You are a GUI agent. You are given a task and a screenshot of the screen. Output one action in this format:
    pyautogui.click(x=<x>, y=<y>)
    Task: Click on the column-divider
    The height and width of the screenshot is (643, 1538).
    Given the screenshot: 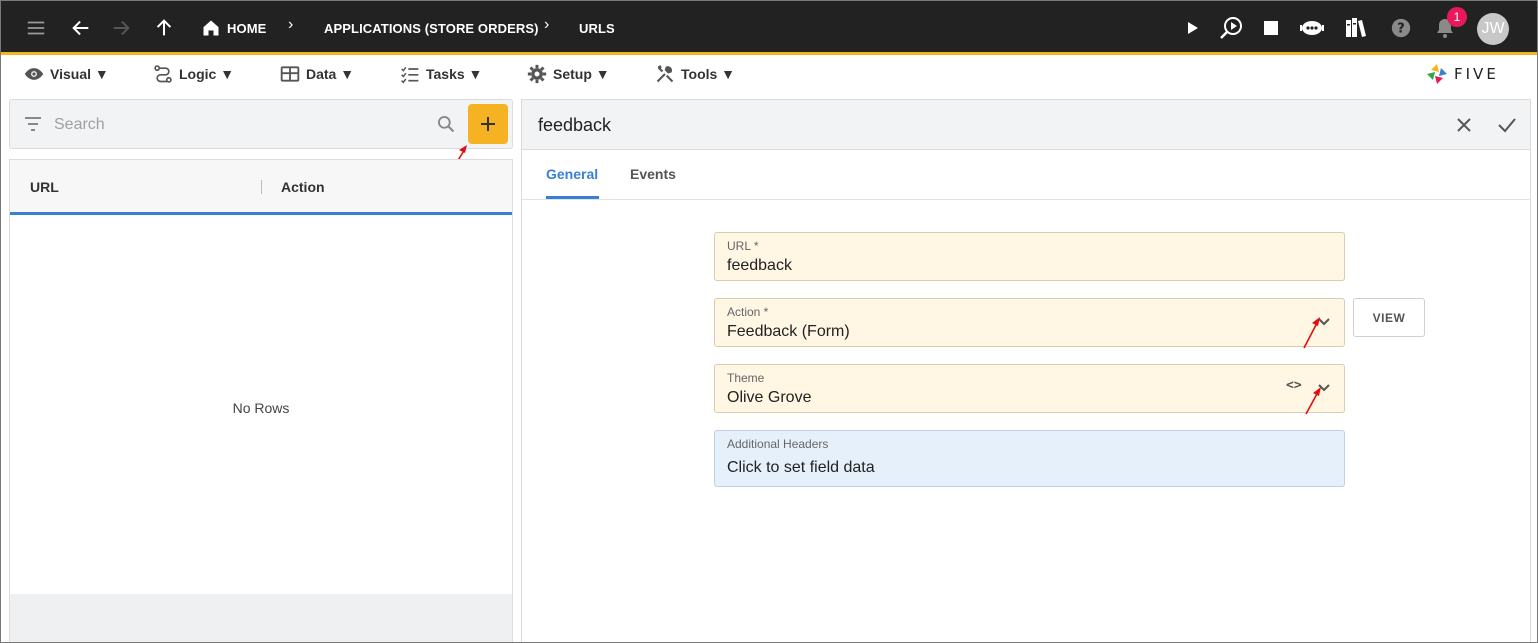 What is the action you would take?
    pyautogui.click(x=261, y=187)
    